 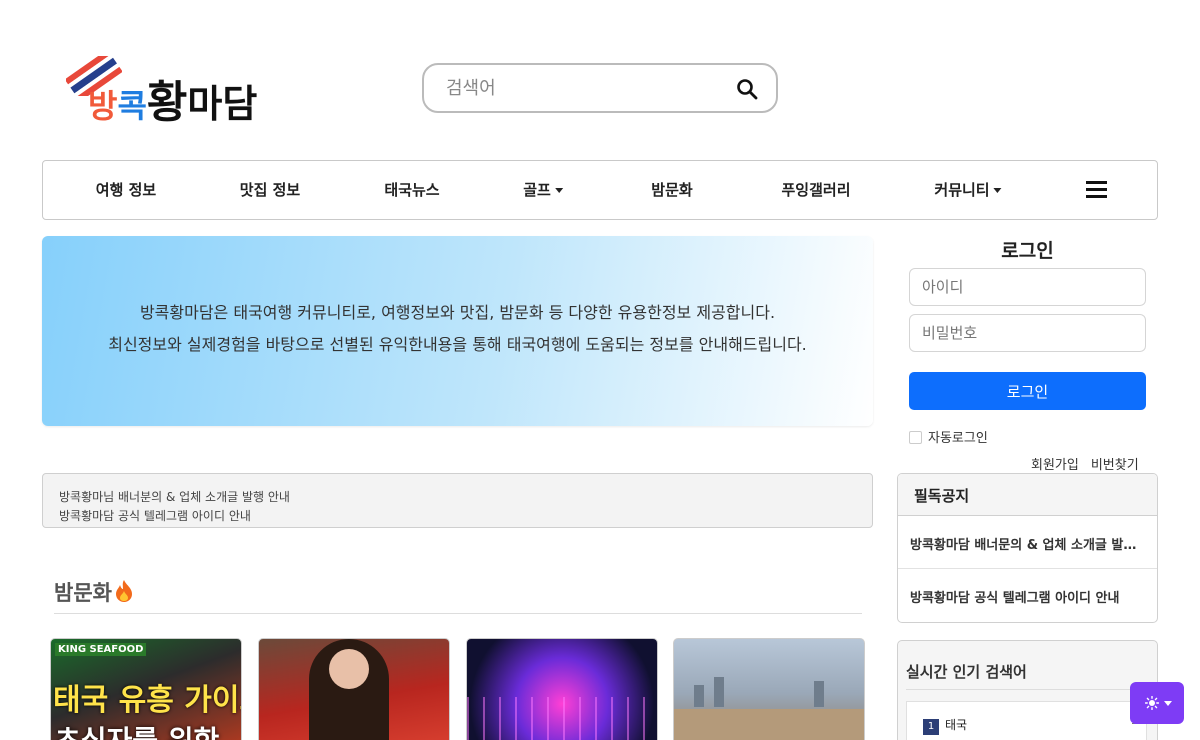 I want to click on ticker-item: 방콕황마님 배너분의 & 업체 소개글 발행 안내, so click(x=174, y=496).